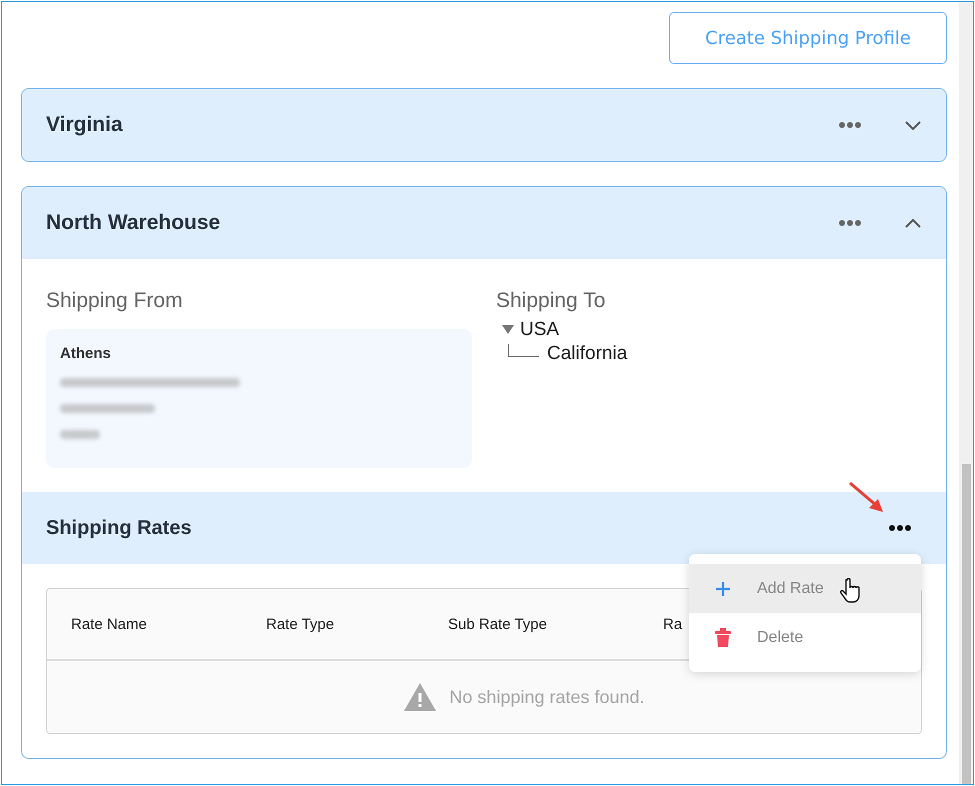  I want to click on section-label: Shipping From, so click(115, 301).